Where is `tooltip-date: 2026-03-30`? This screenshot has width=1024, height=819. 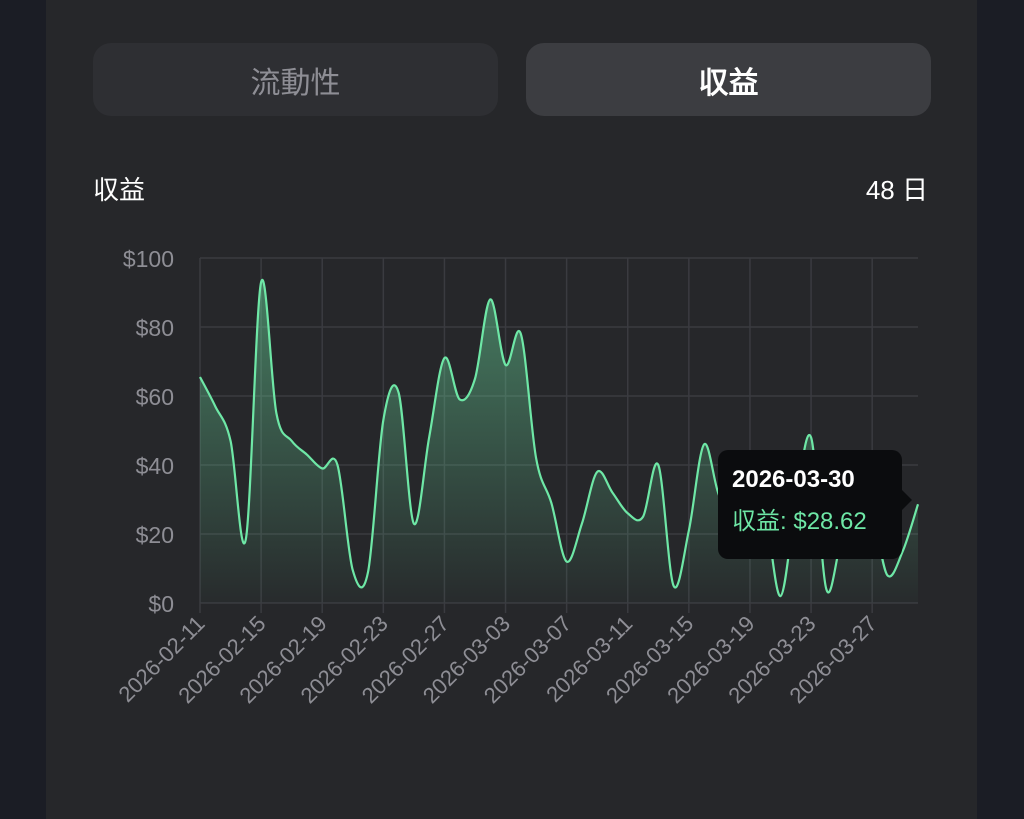
tooltip-date: 2026-03-30 is located at coordinates (793, 479).